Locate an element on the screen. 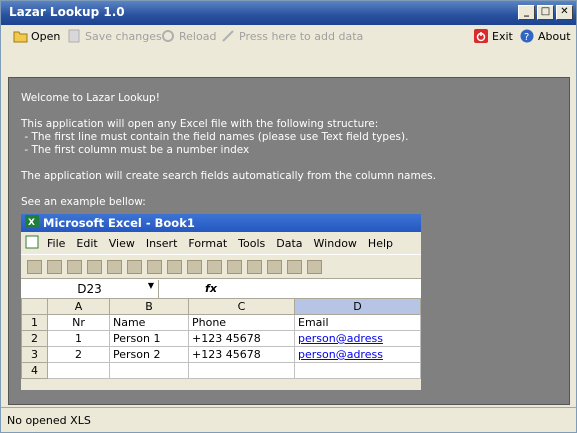  maximize-button: □ is located at coordinates (545, 12).